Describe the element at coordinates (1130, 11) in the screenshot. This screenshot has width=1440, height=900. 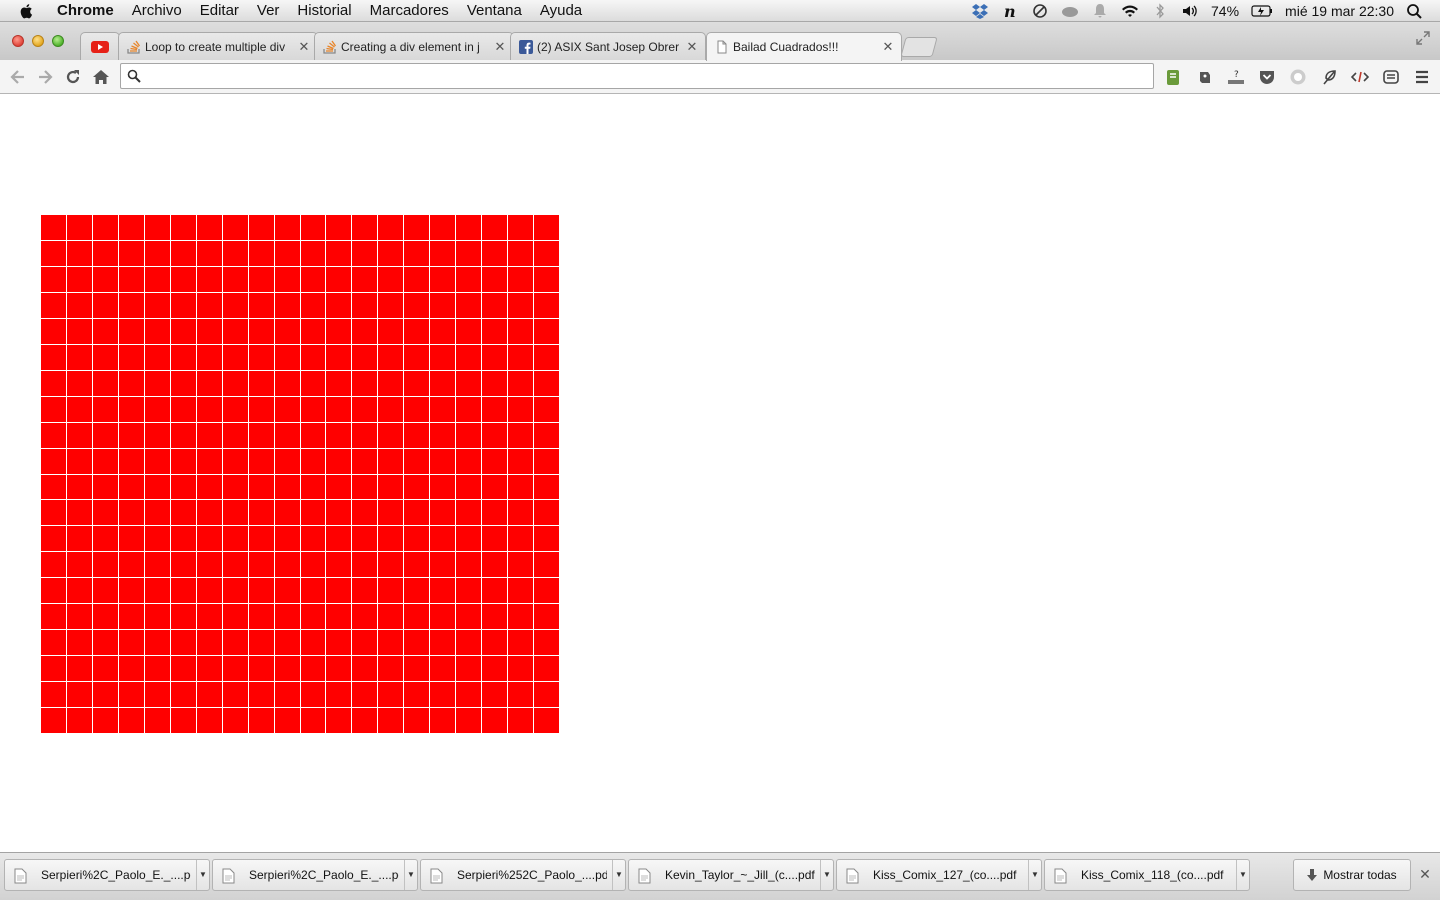
I see `wifi-icon` at that location.